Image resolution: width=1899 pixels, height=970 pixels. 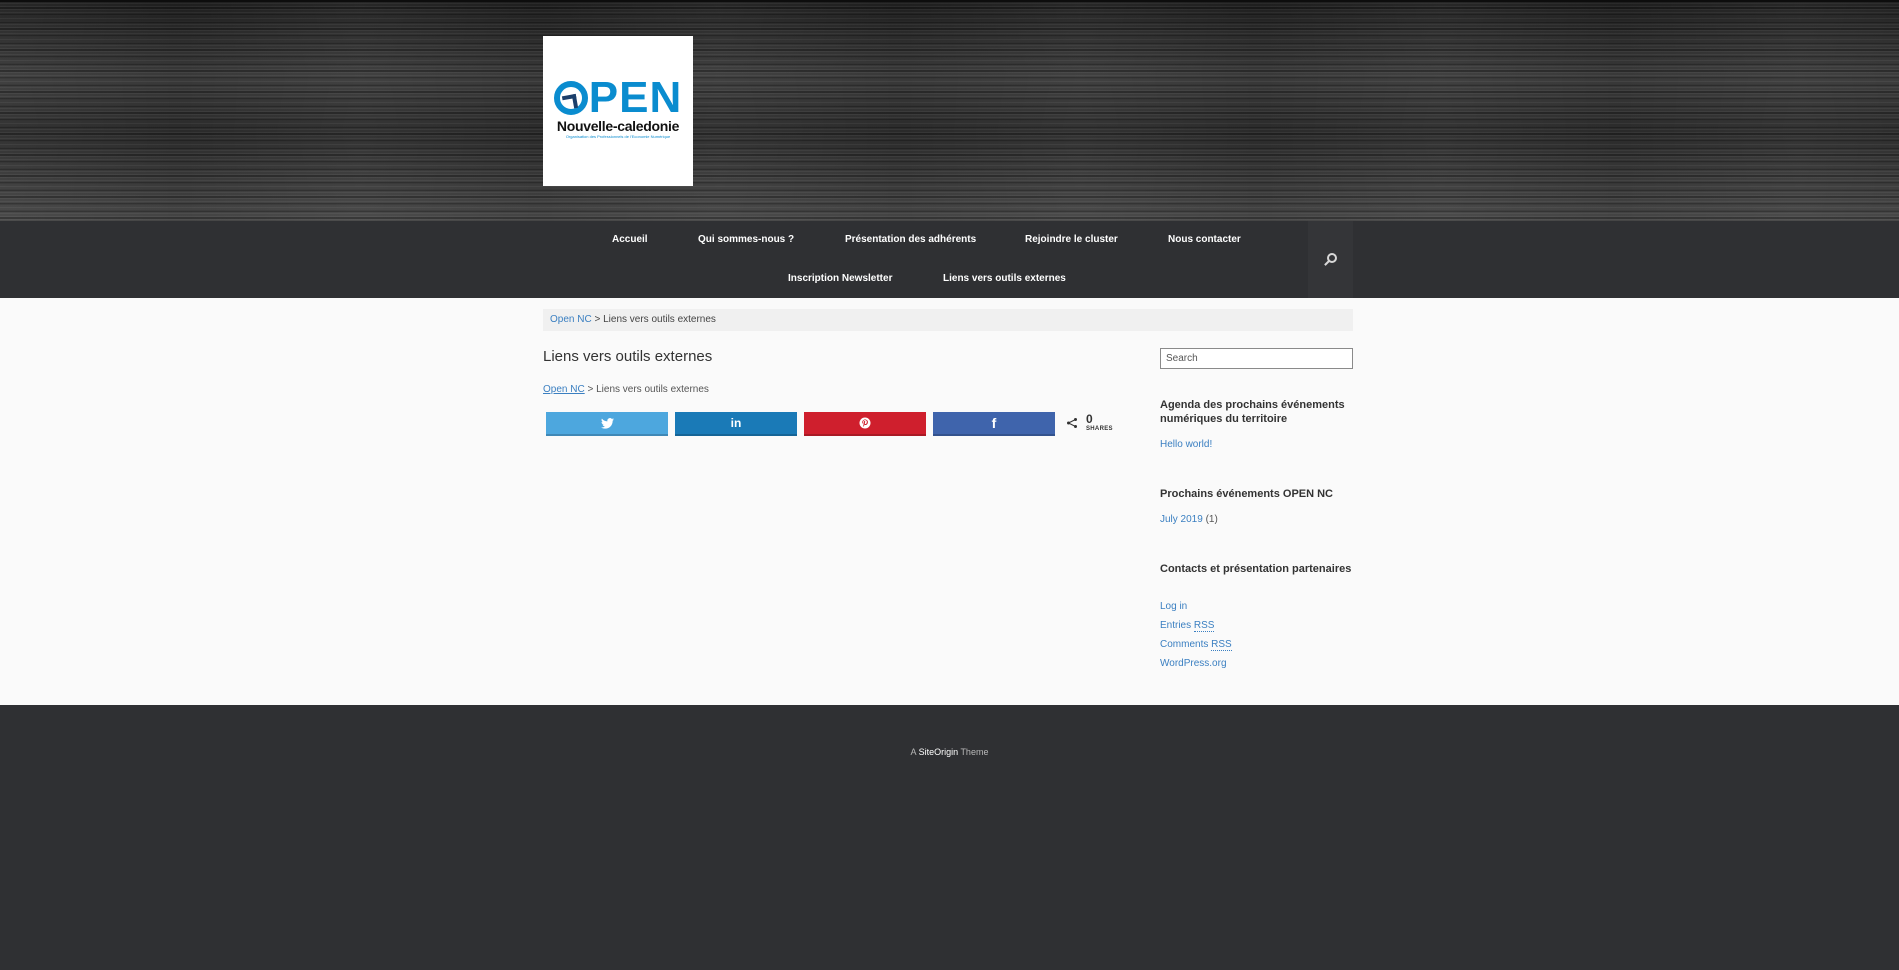 I want to click on widget-link-entries-rss: Entries RSS, so click(x=1187, y=626).